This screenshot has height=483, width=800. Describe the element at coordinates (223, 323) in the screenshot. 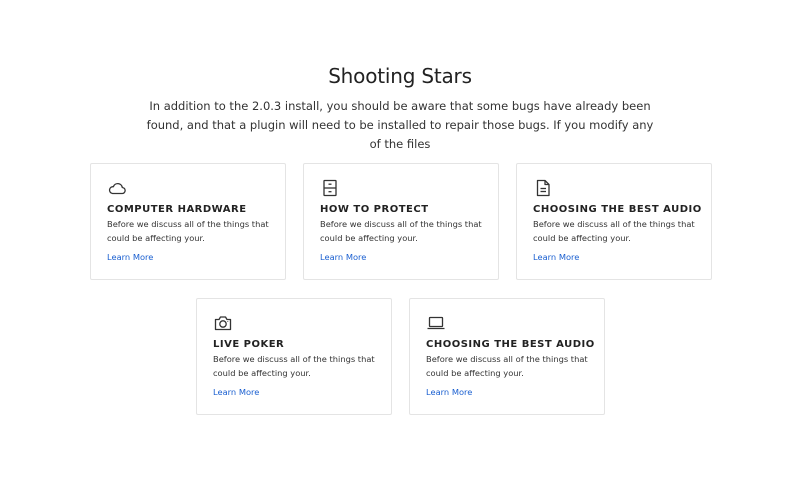

I see `camera-icon` at that location.